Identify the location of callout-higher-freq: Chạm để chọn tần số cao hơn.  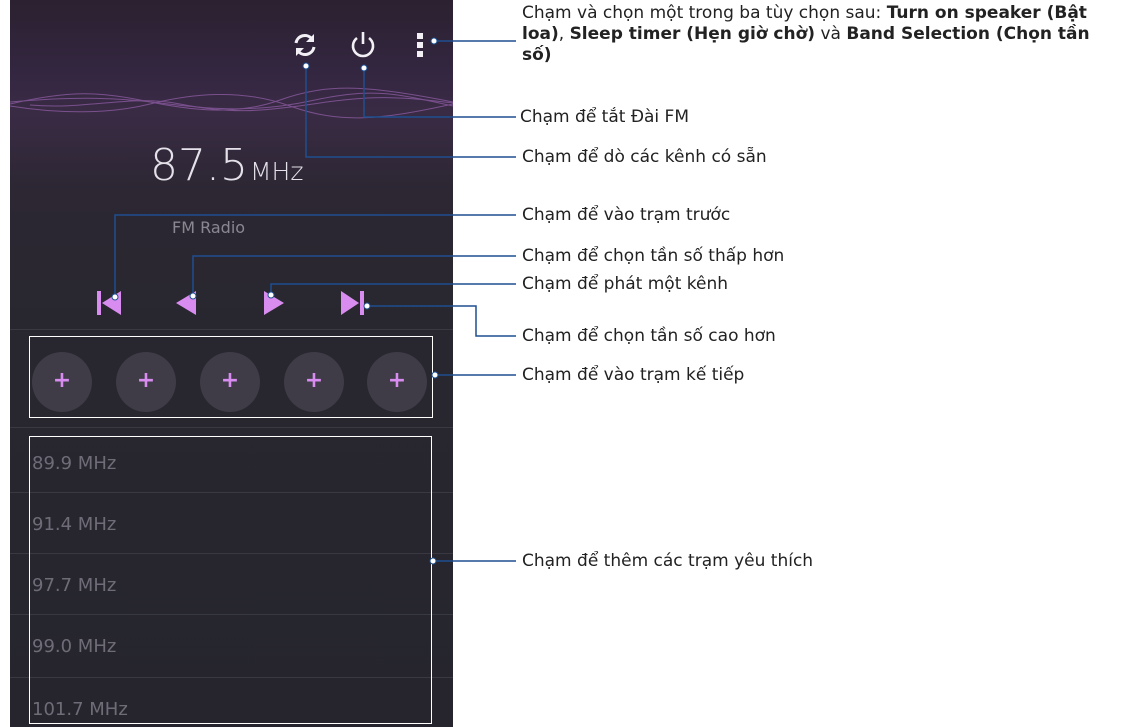
(649, 336).